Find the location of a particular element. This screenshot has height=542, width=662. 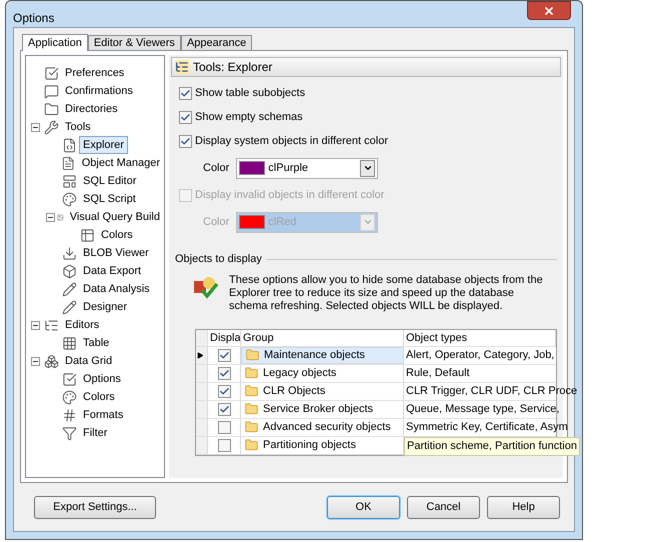

shapes-check-icon is located at coordinates (206, 288).